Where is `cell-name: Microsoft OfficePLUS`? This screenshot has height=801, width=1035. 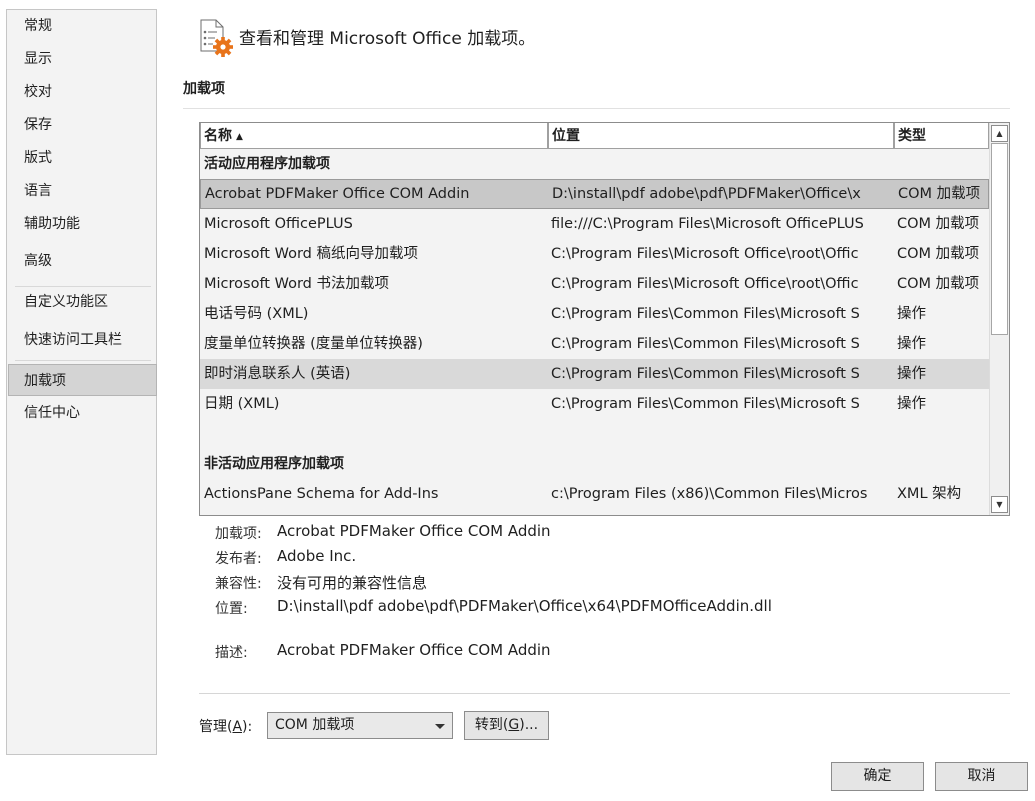
cell-name: Microsoft OfficePLUS is located at coordinates (278, 224).